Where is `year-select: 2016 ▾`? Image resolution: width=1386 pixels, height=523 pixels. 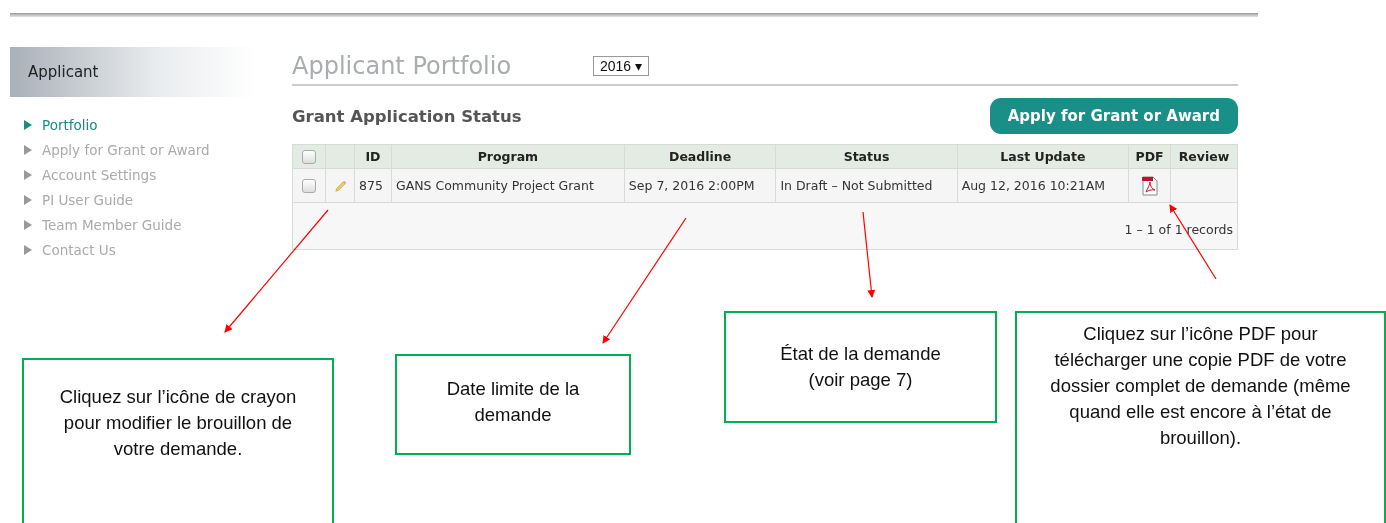 year-select: 2016 ▾ is located at coordinates (621, 65).